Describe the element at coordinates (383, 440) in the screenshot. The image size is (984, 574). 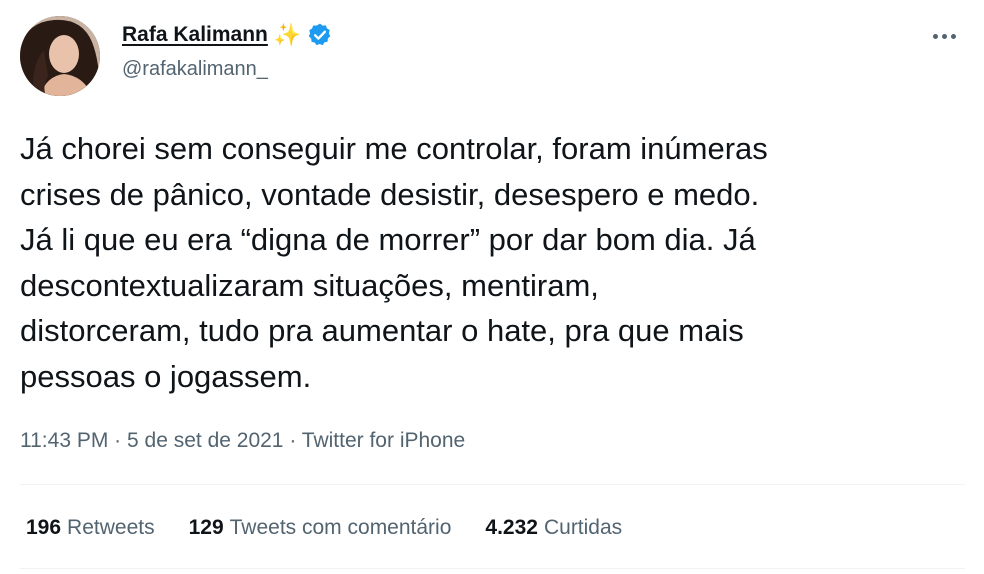
I see `tweet-source-link: Twitter for iPhone` at that location.